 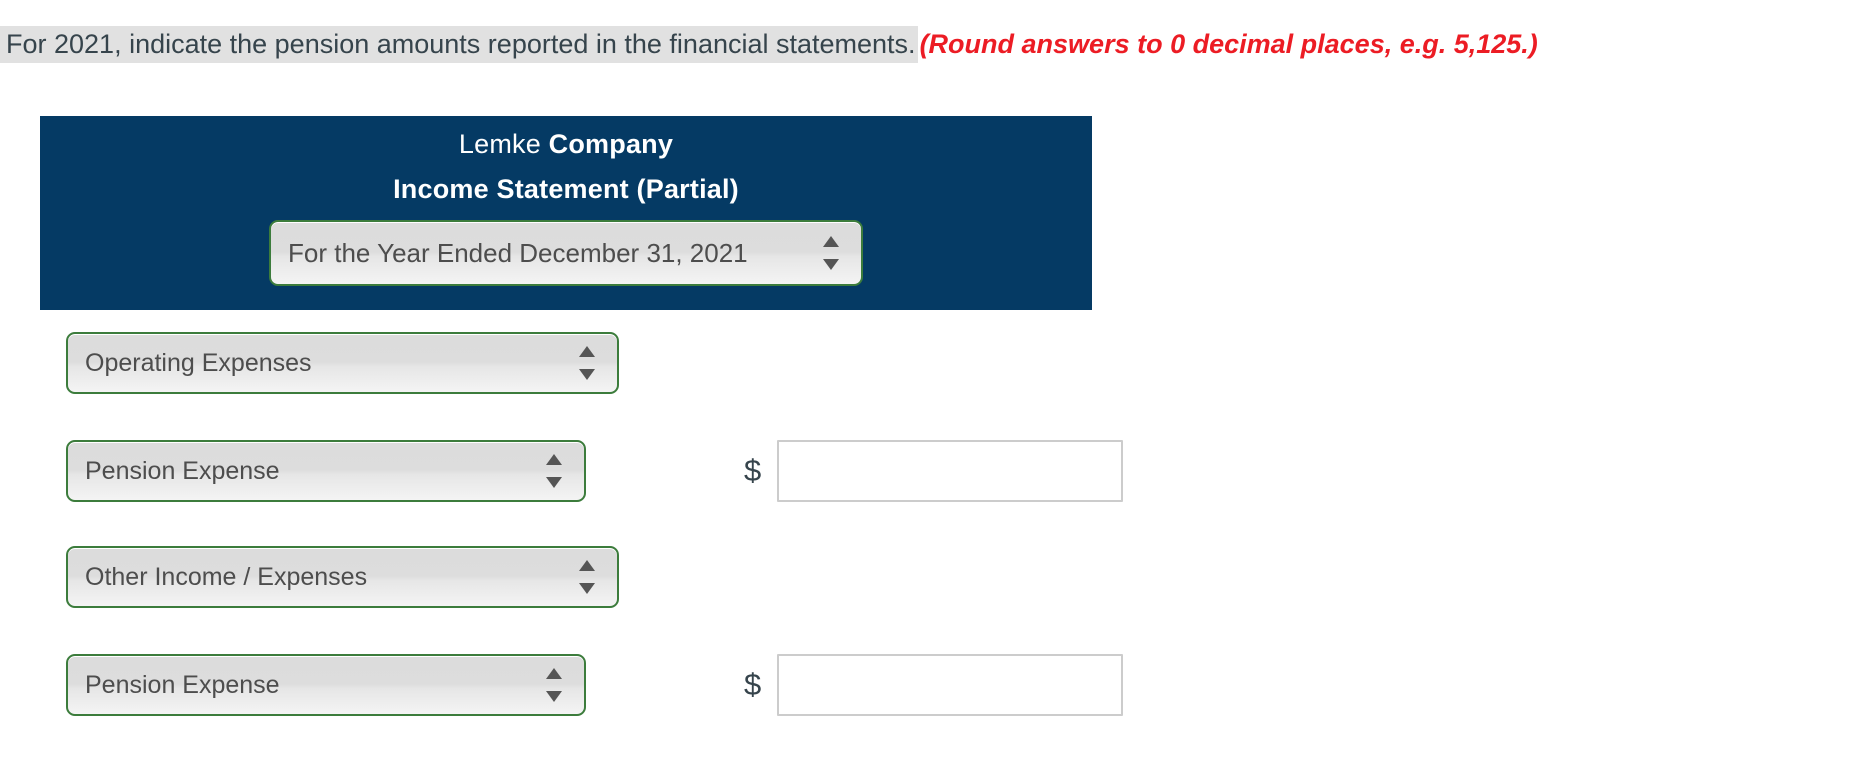 I want to click on period-select: For the Year Ended December 31, 2021, so click(x=566, y=253).